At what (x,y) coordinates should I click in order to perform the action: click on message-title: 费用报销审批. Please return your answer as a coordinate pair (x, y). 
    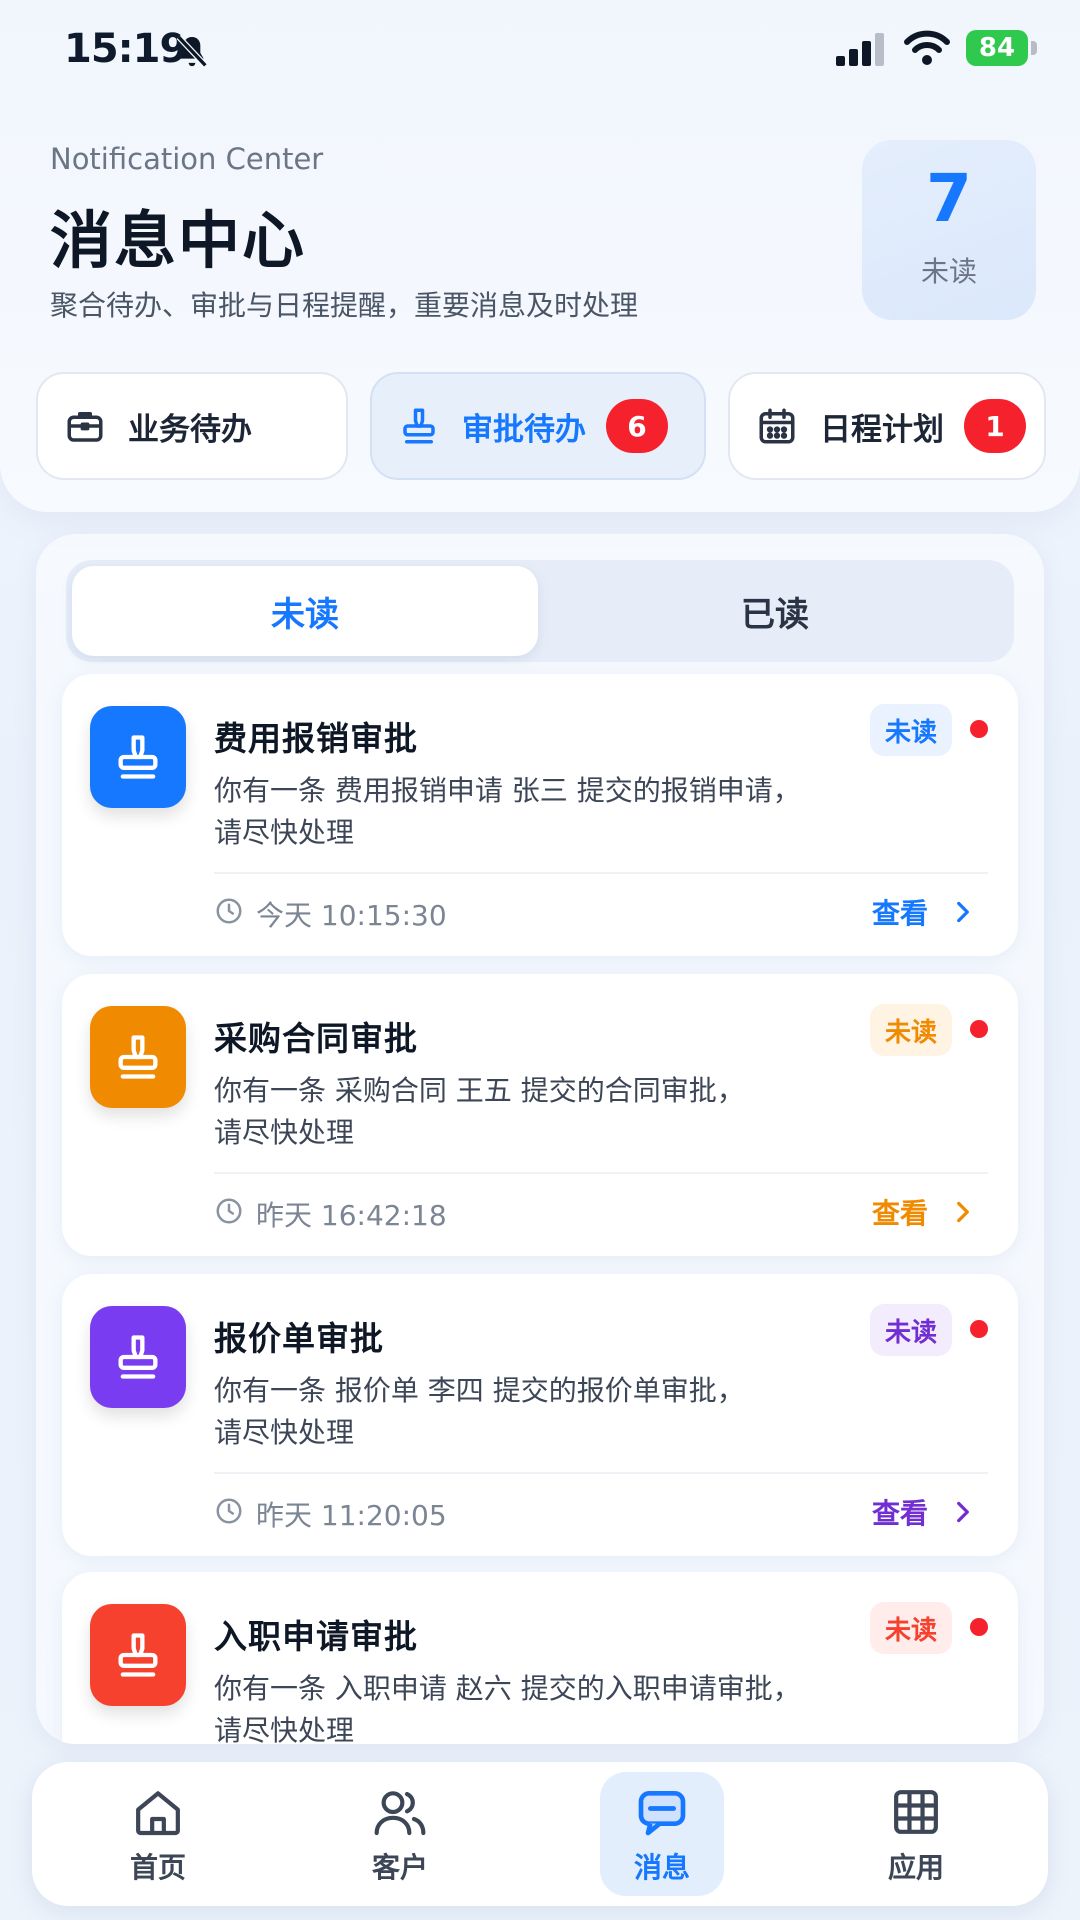
    Looking at the image, I should click on (316, 738).